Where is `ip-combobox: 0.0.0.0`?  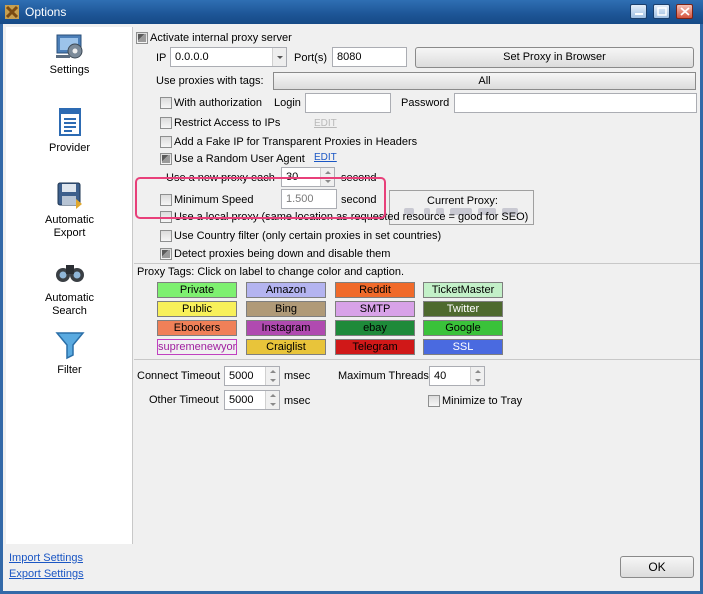 ip-combobox: 0.0.0.0 is located at coordinates (228, 57).